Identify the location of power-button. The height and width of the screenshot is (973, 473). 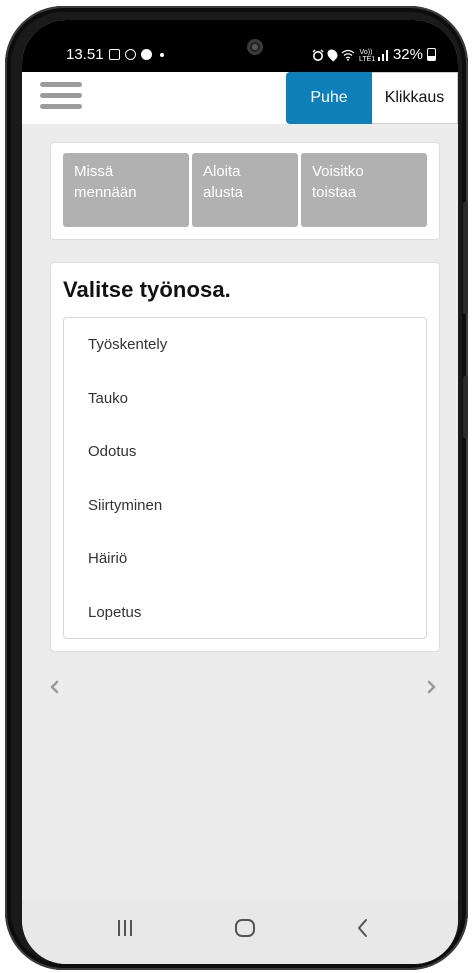
(465, 407).